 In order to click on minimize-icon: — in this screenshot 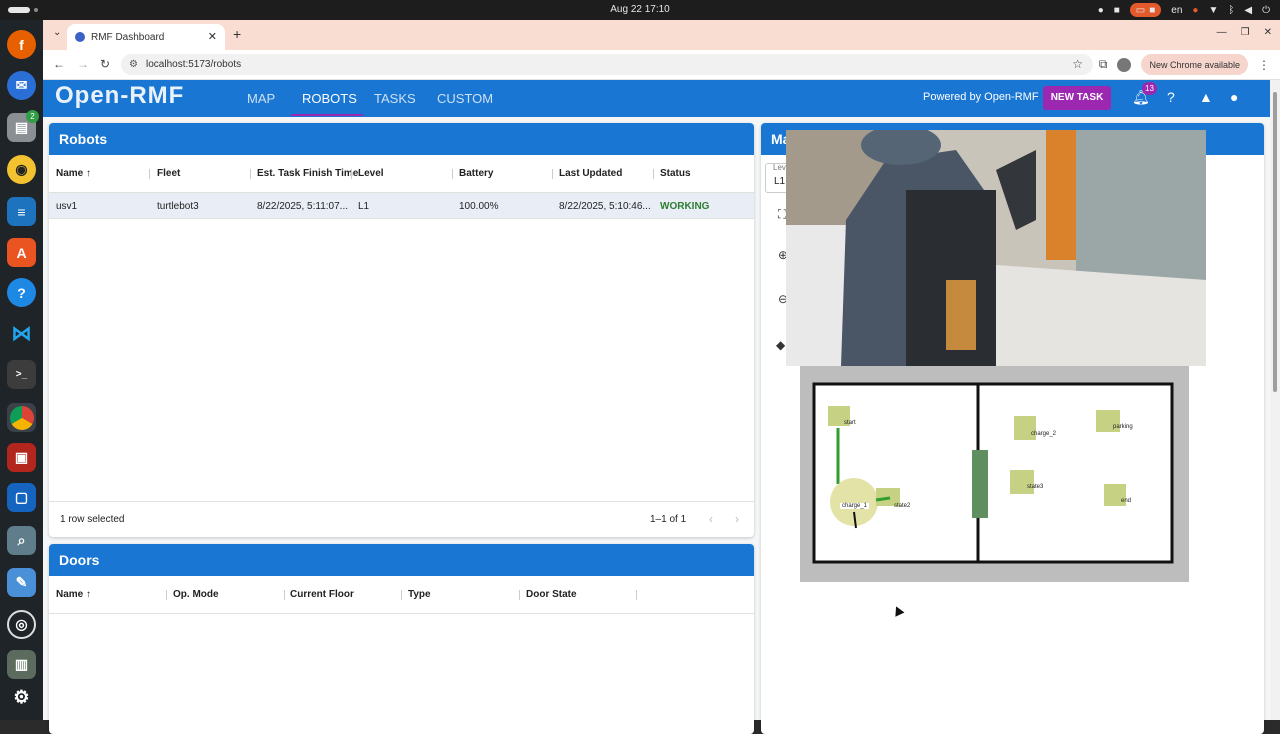, I will do `click(1222, 32)`.